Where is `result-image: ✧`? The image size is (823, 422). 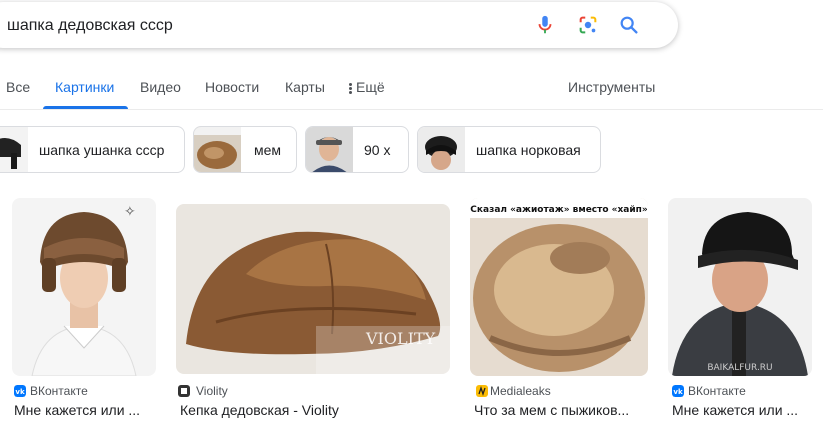
result-image: ✧ is located at coordinates (84, 287).